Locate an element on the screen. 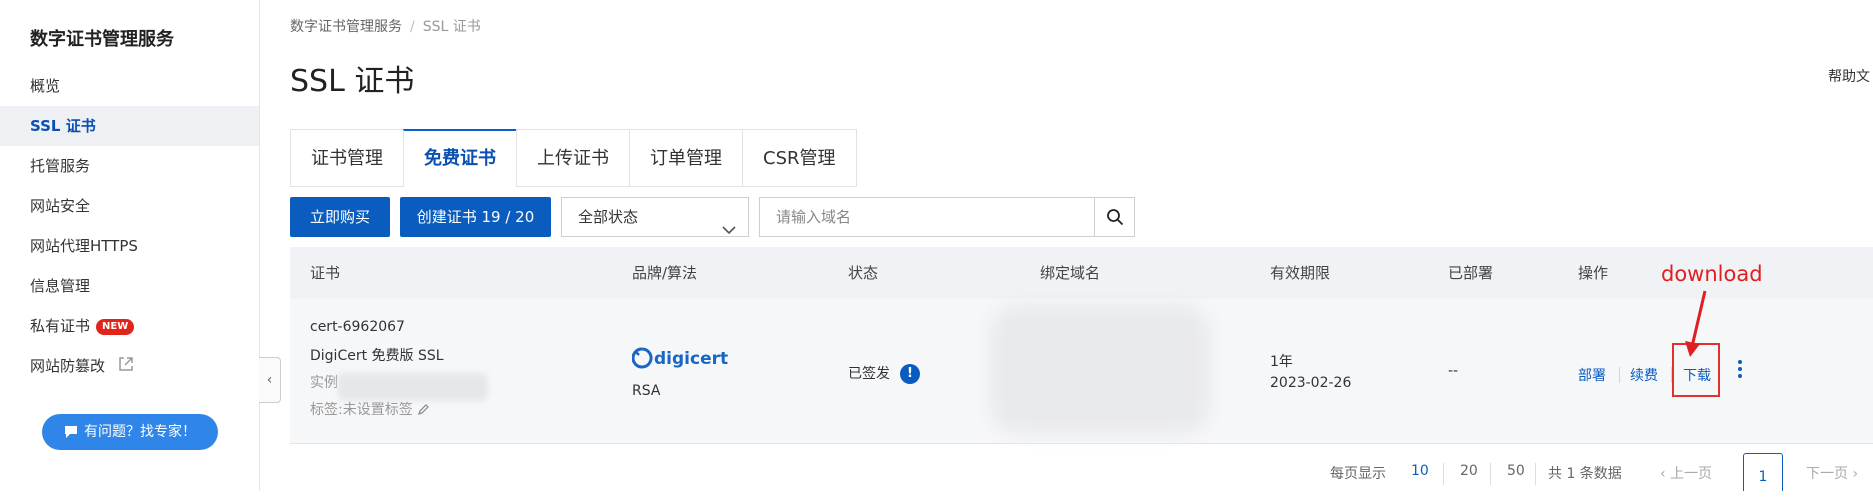 The width and height of the screenshot is (1873, 500). redacted-domain is located at coordinates (1100, 369).